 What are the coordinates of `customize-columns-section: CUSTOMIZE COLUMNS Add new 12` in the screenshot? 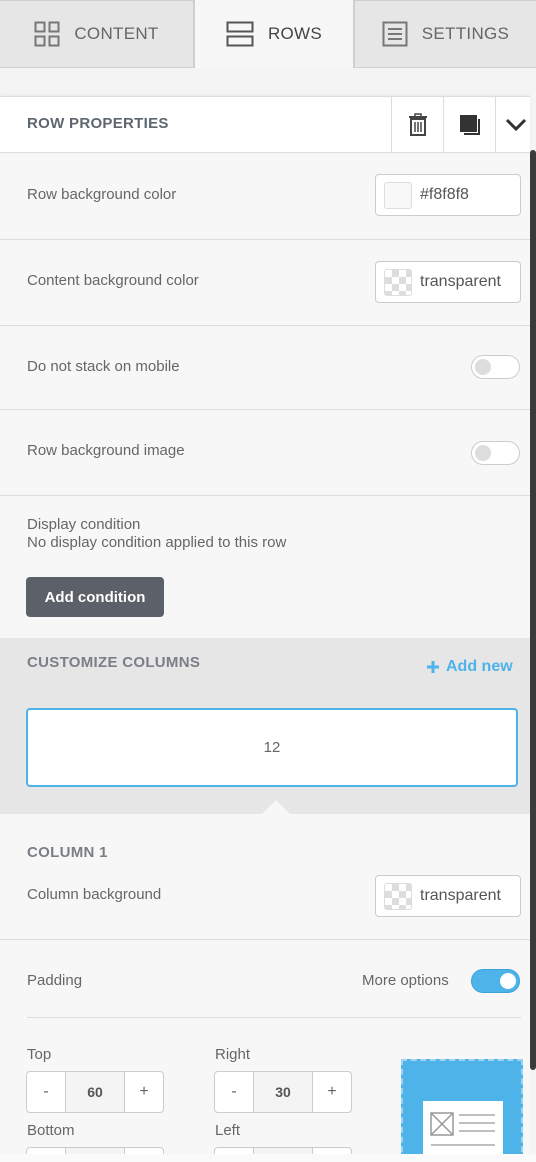 It's located at (265, 726).